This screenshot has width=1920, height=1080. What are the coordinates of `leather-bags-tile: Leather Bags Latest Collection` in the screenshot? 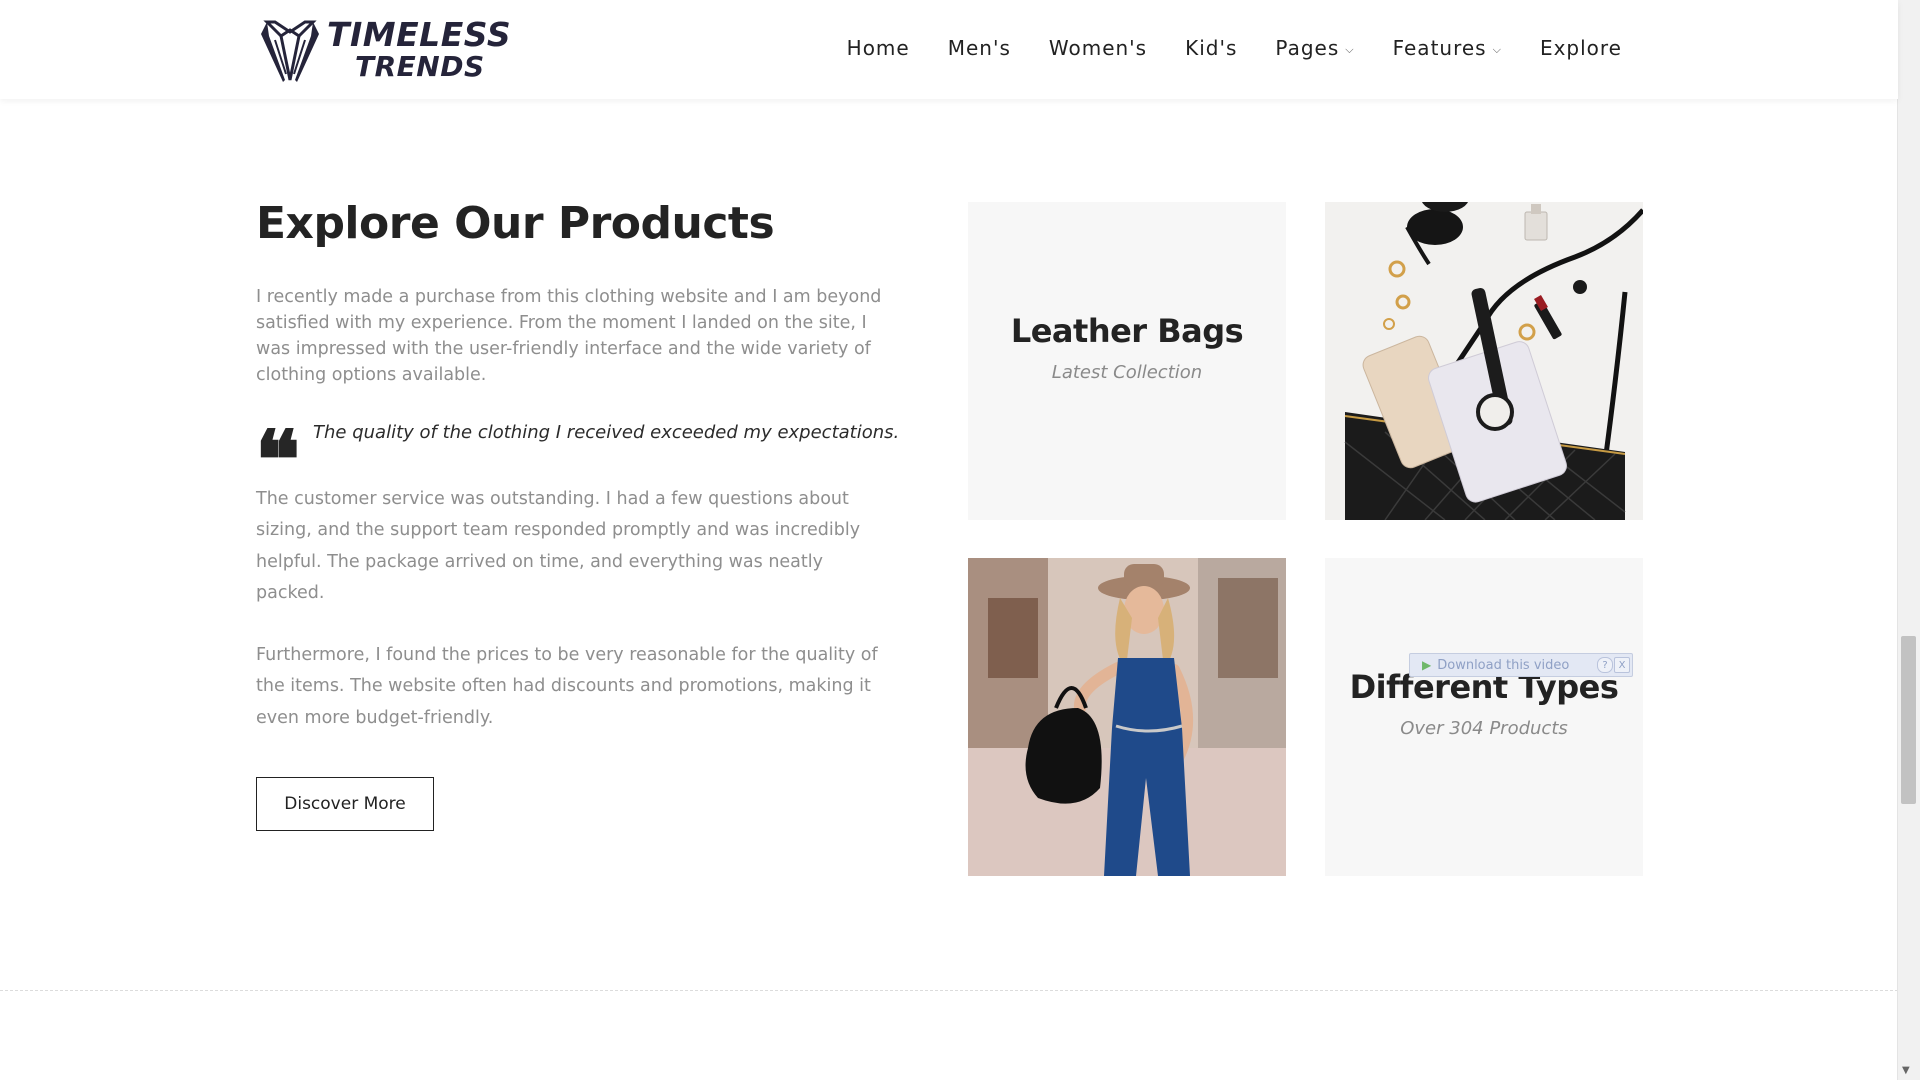 It's located at (1127, 361).